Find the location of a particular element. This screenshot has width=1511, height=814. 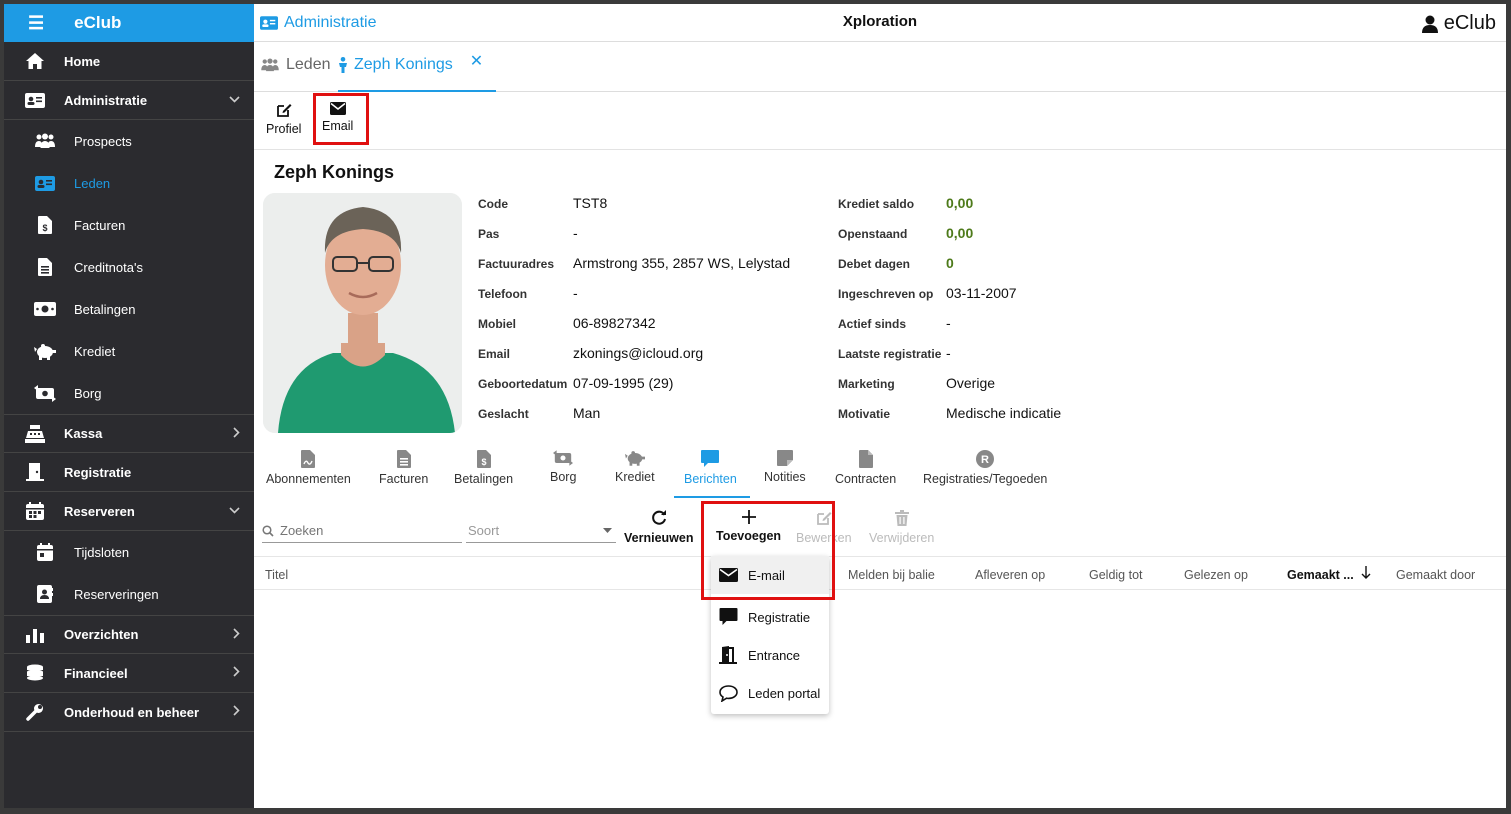

tab-label: Krediet is located at coordinates (635, 477).